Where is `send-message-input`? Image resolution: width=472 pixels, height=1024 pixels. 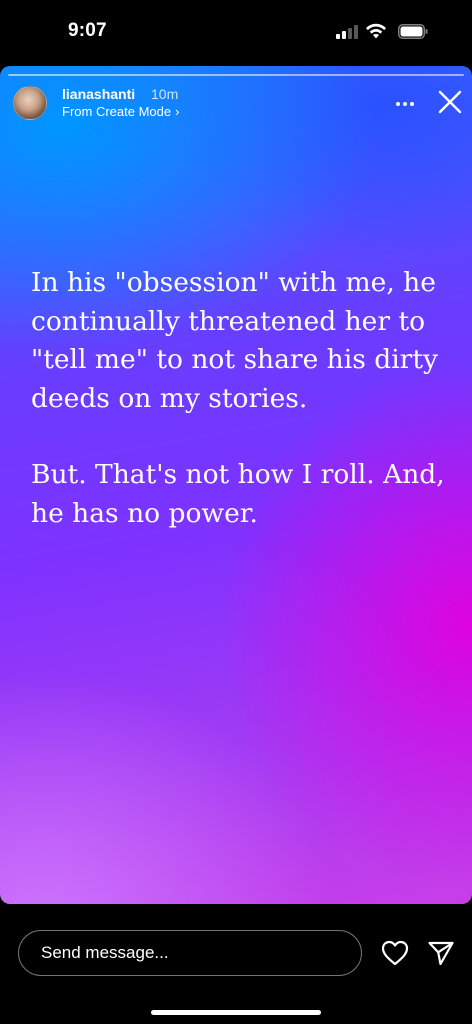 send-message-input is located at coordinates (190, 953).